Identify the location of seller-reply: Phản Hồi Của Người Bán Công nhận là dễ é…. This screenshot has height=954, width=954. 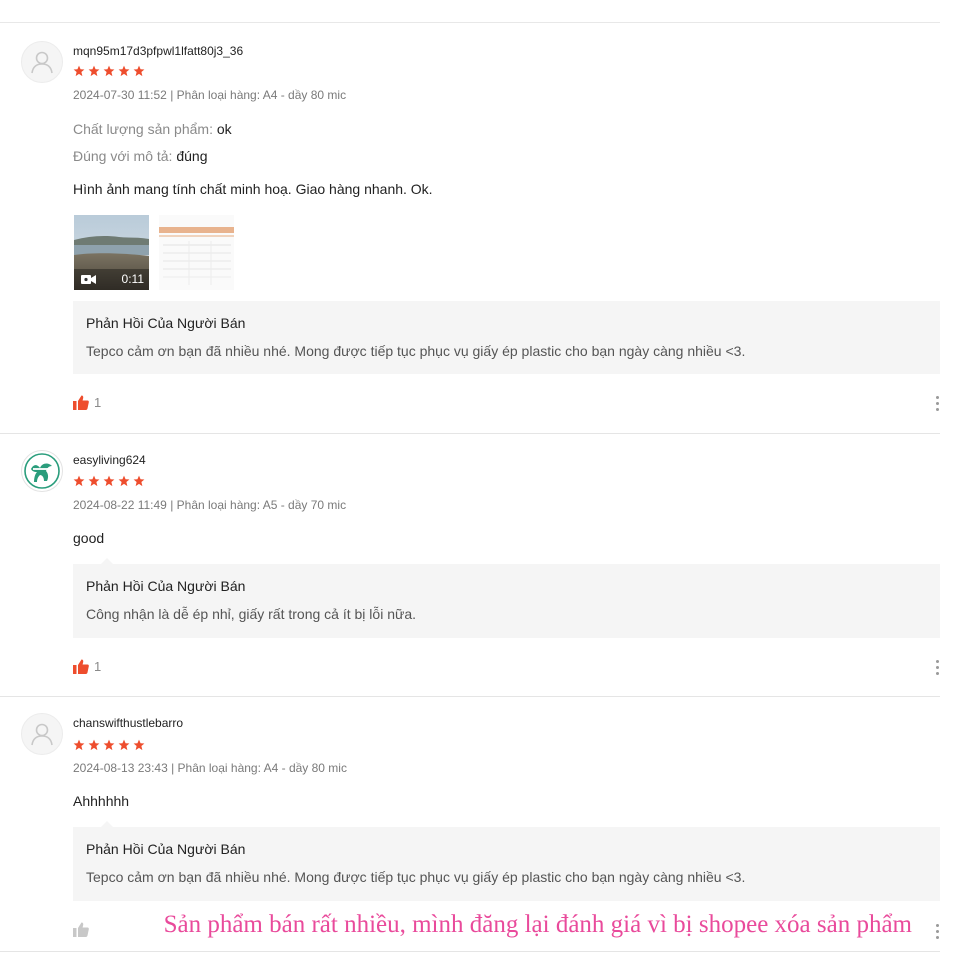
(506, 598).